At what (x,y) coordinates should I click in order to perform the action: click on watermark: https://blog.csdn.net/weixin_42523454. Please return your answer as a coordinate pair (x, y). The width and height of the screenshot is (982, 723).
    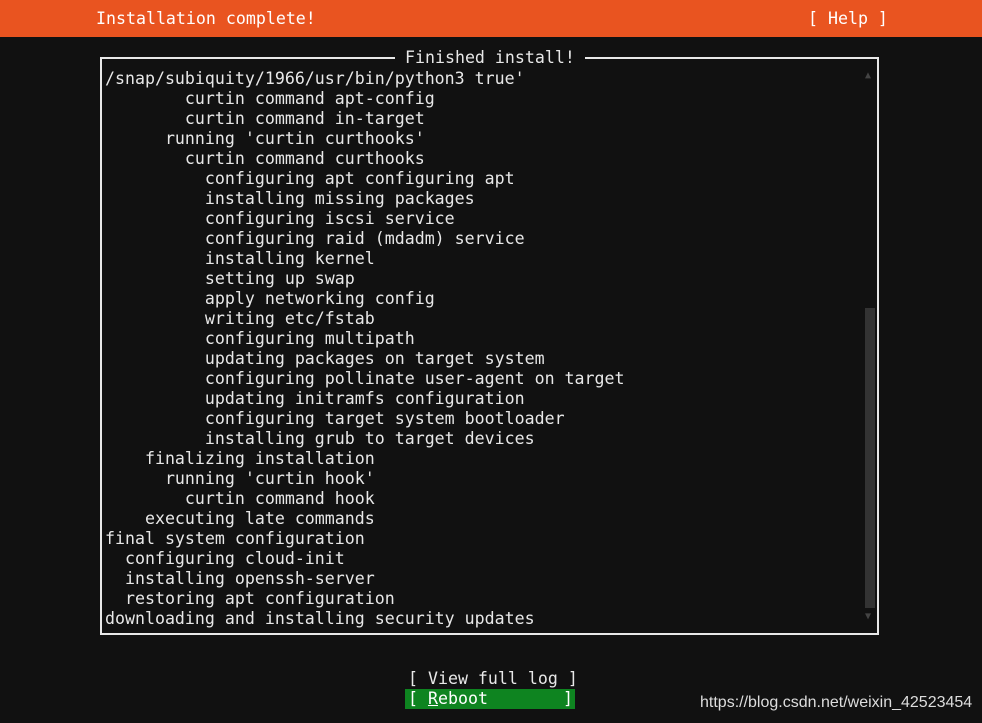
    Looking at the image, I should click on (836, 702).